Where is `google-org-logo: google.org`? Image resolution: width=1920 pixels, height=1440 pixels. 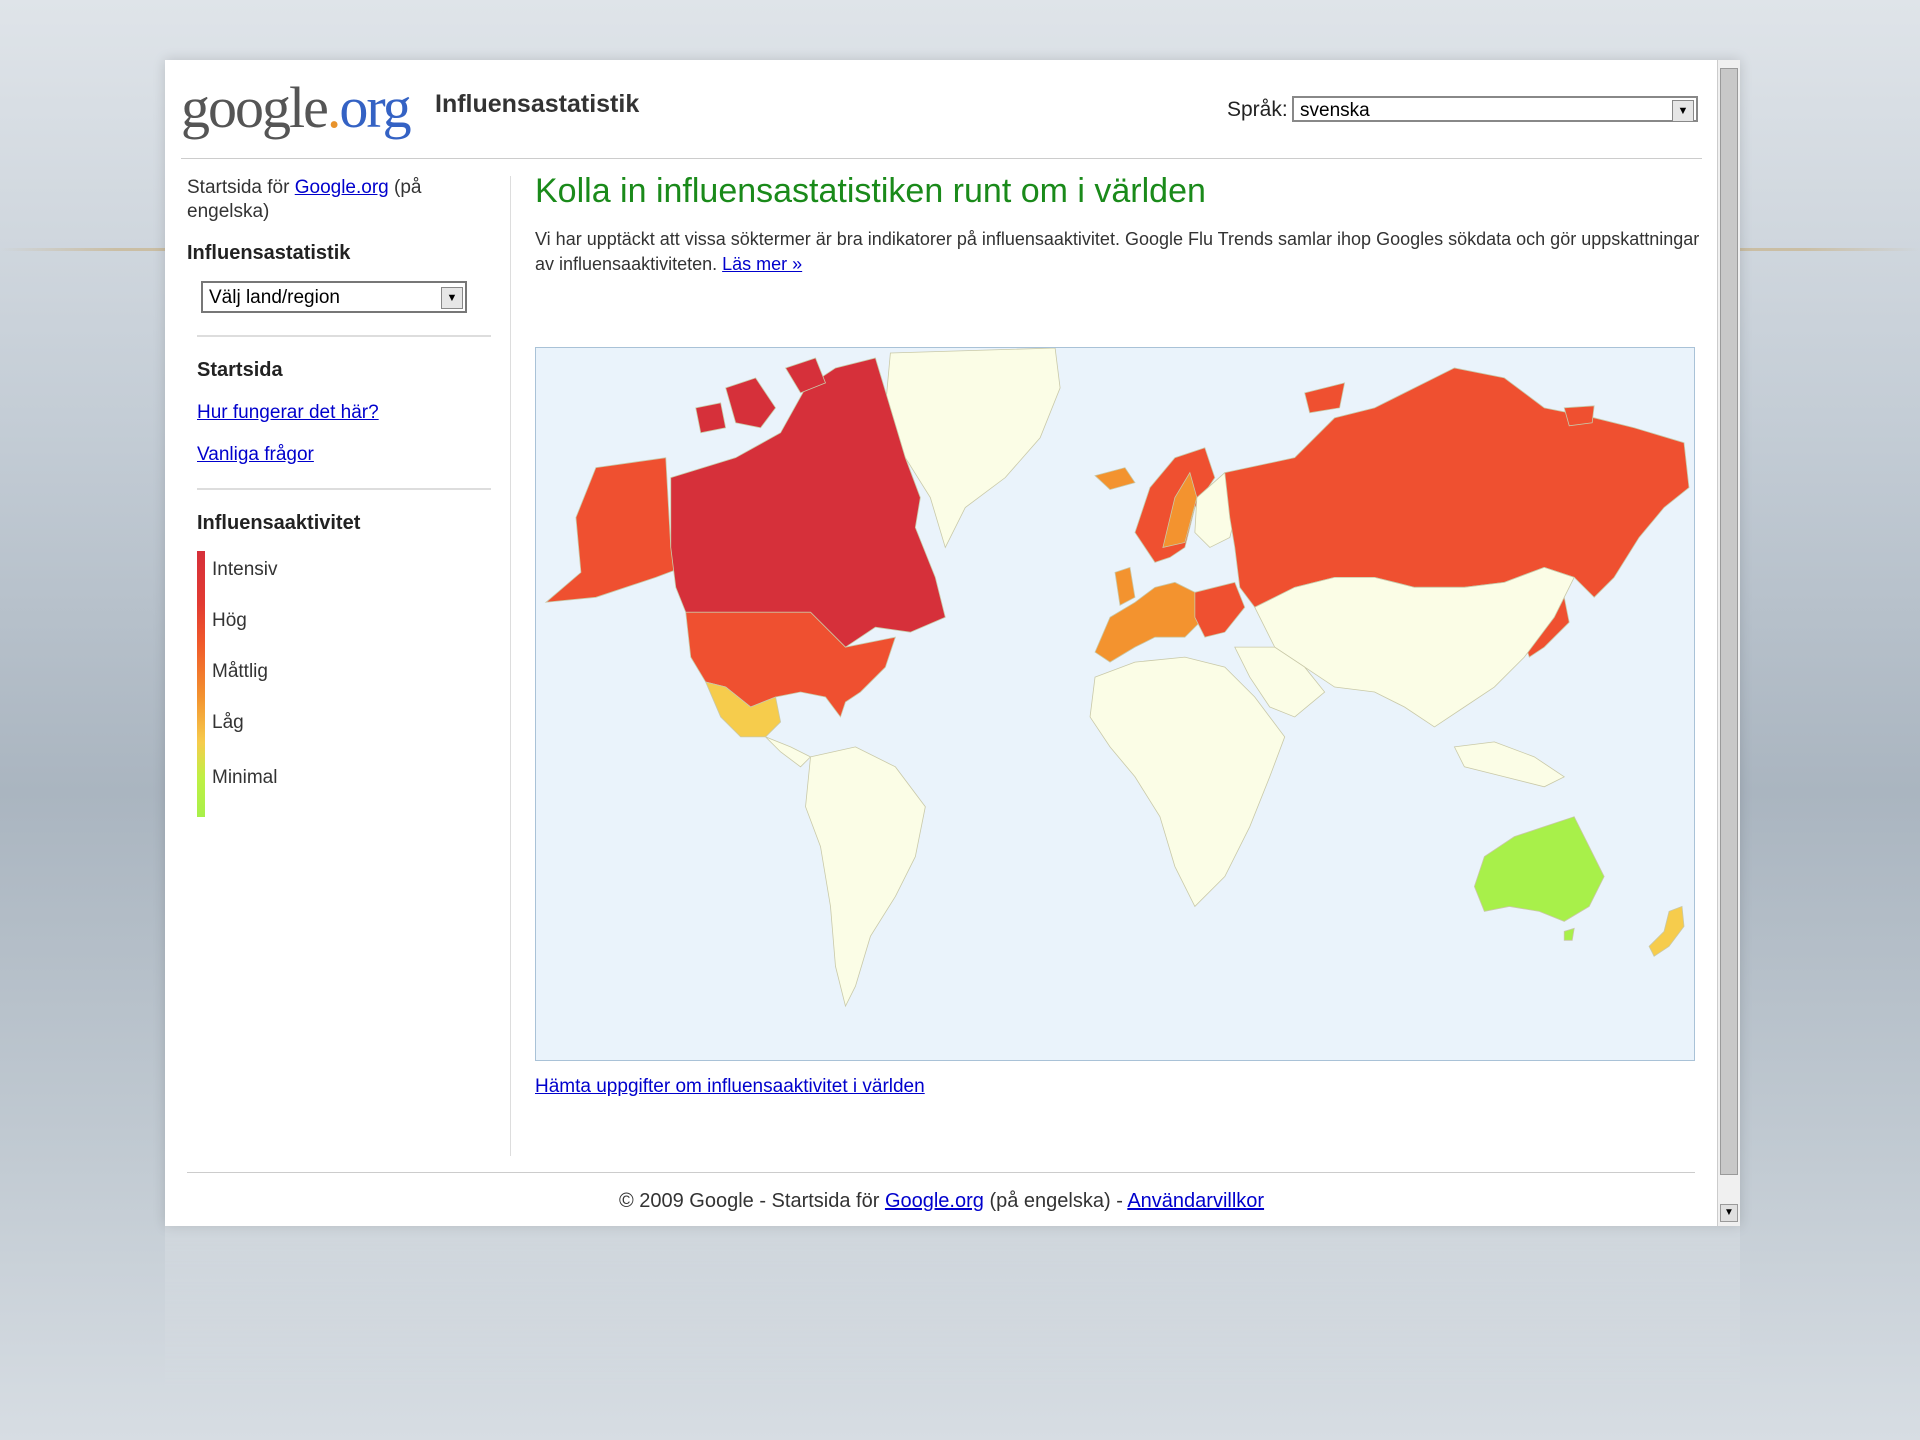 google-org-logo: google.org is located at coordinates (296, 107).